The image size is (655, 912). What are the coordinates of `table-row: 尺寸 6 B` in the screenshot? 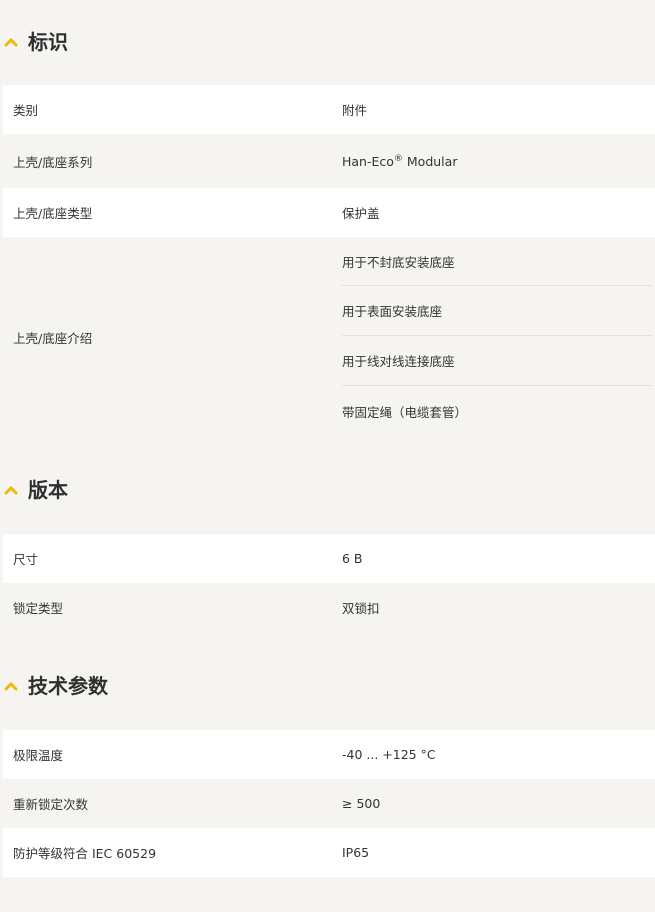 It's located at (329, 558).